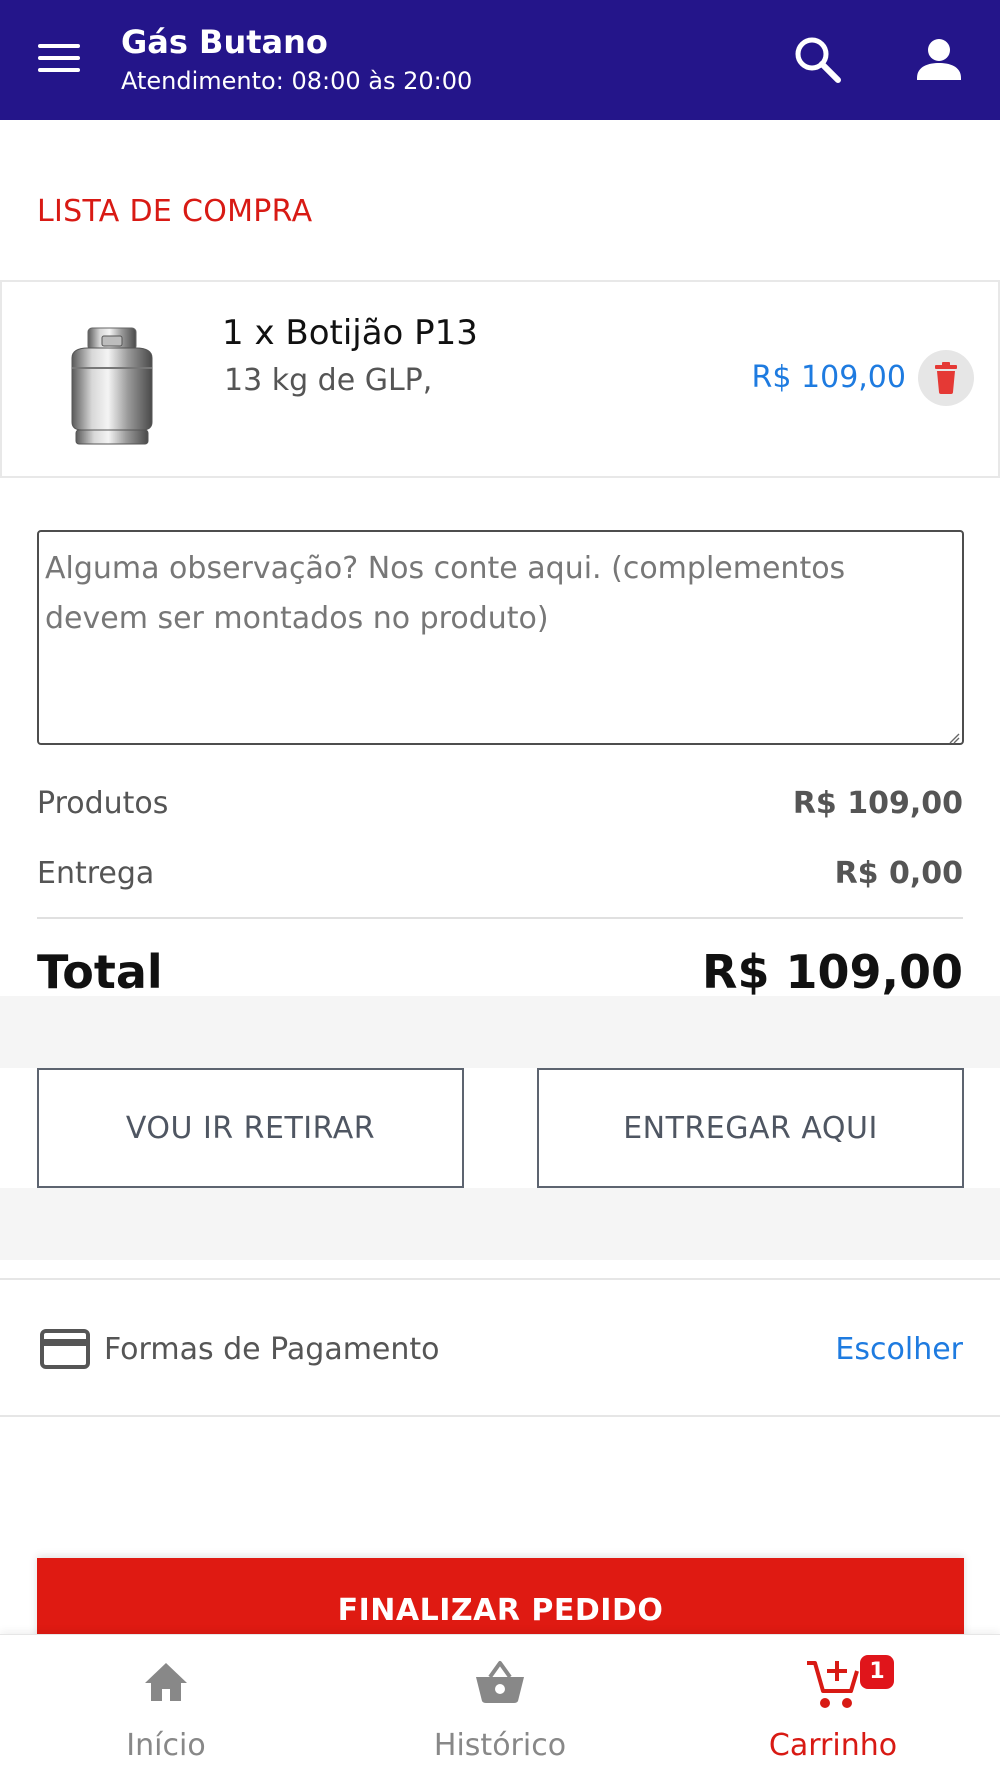  Describe the element at coordinates (833, 1745) in the screenshot. I see `nav-label-carrinho: Carrinho` at that location.